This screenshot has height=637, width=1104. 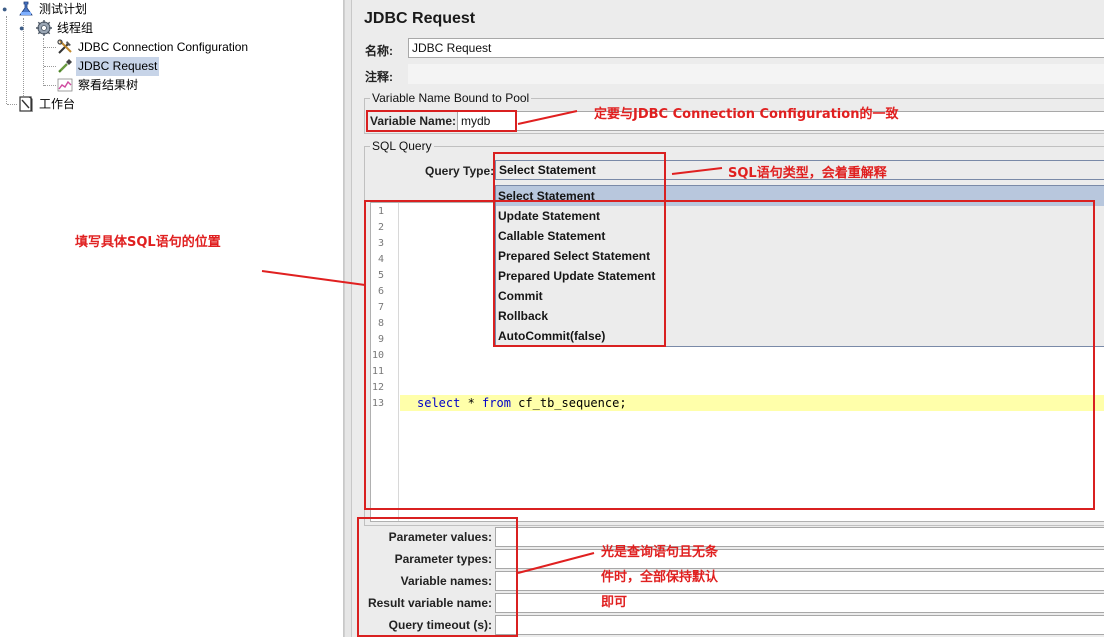 I want to click on query-type-select: Select Statement, so click(x=799, y=170).